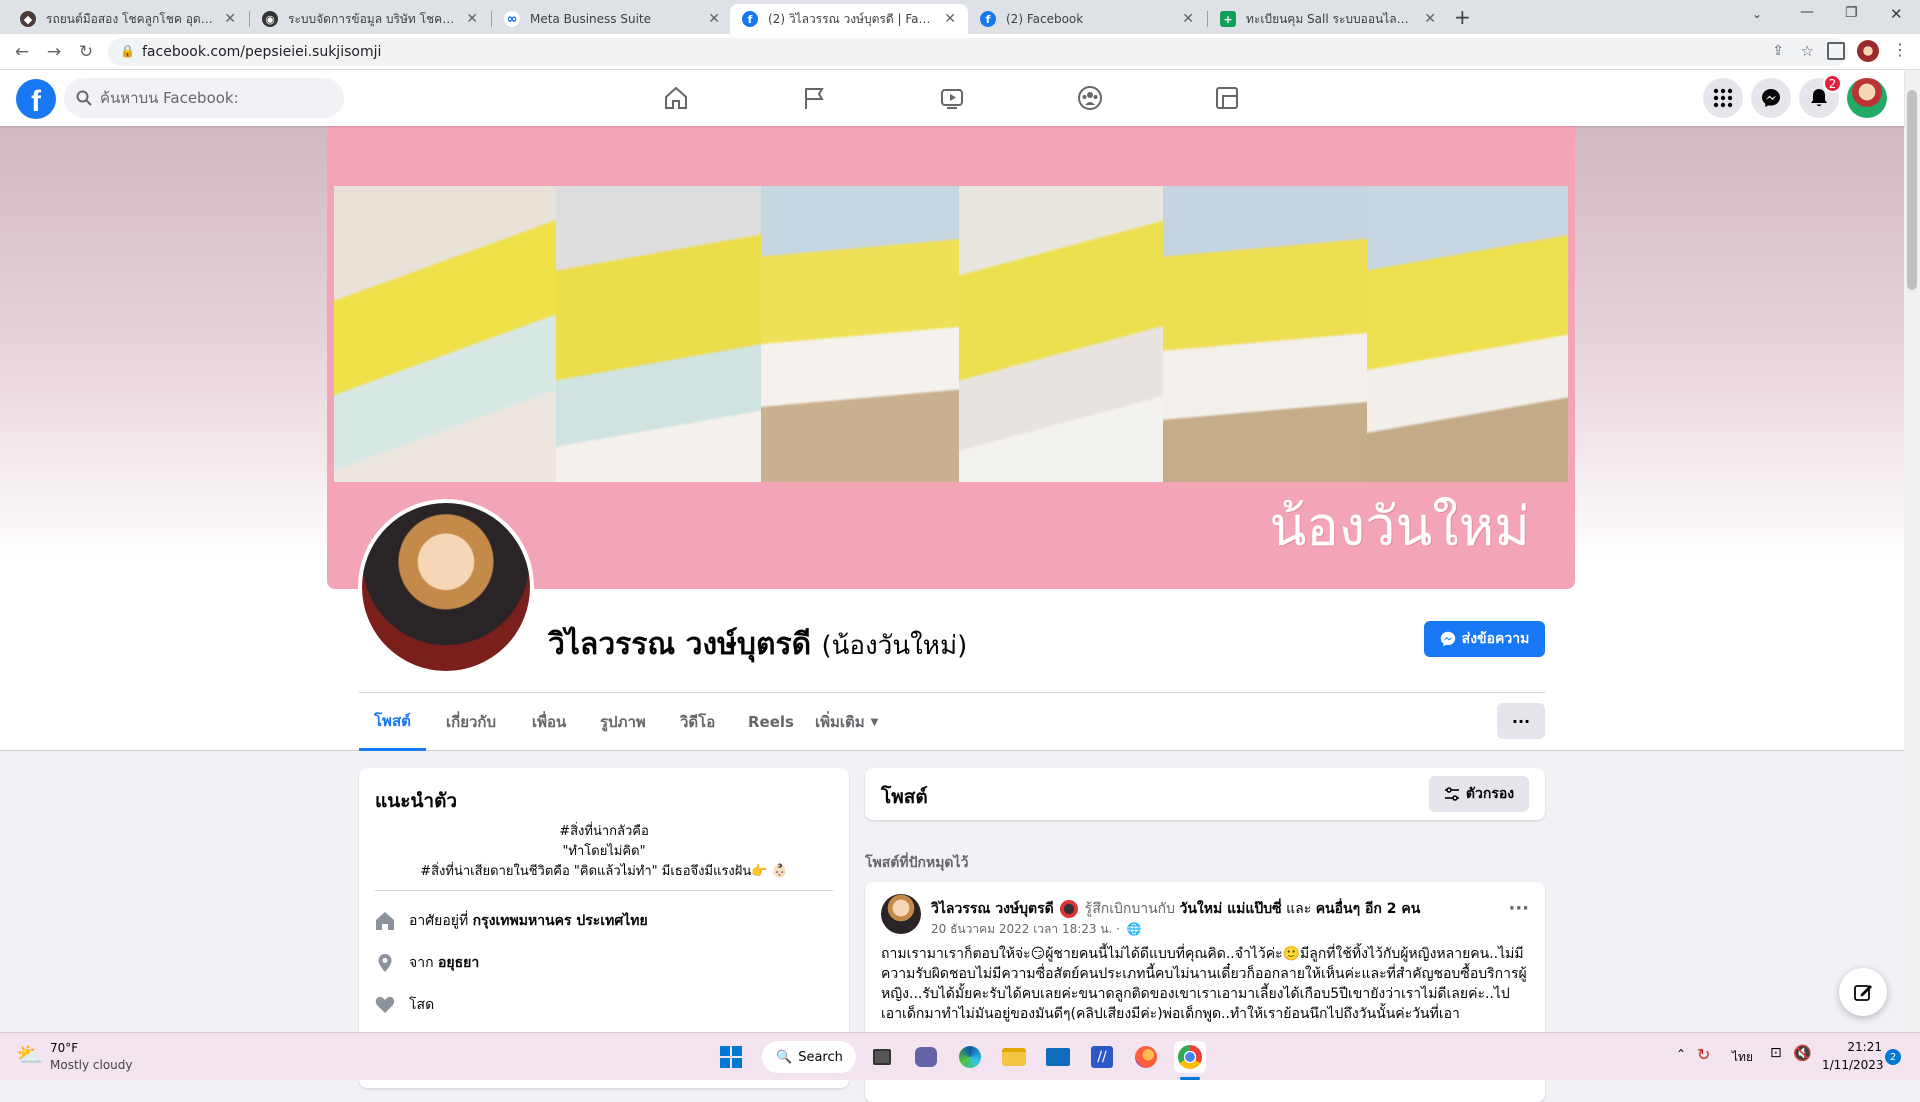  Describe the element at coordinates (1893, 1057) in the screenshot. I see `notification-center-badge: 2` at that location.